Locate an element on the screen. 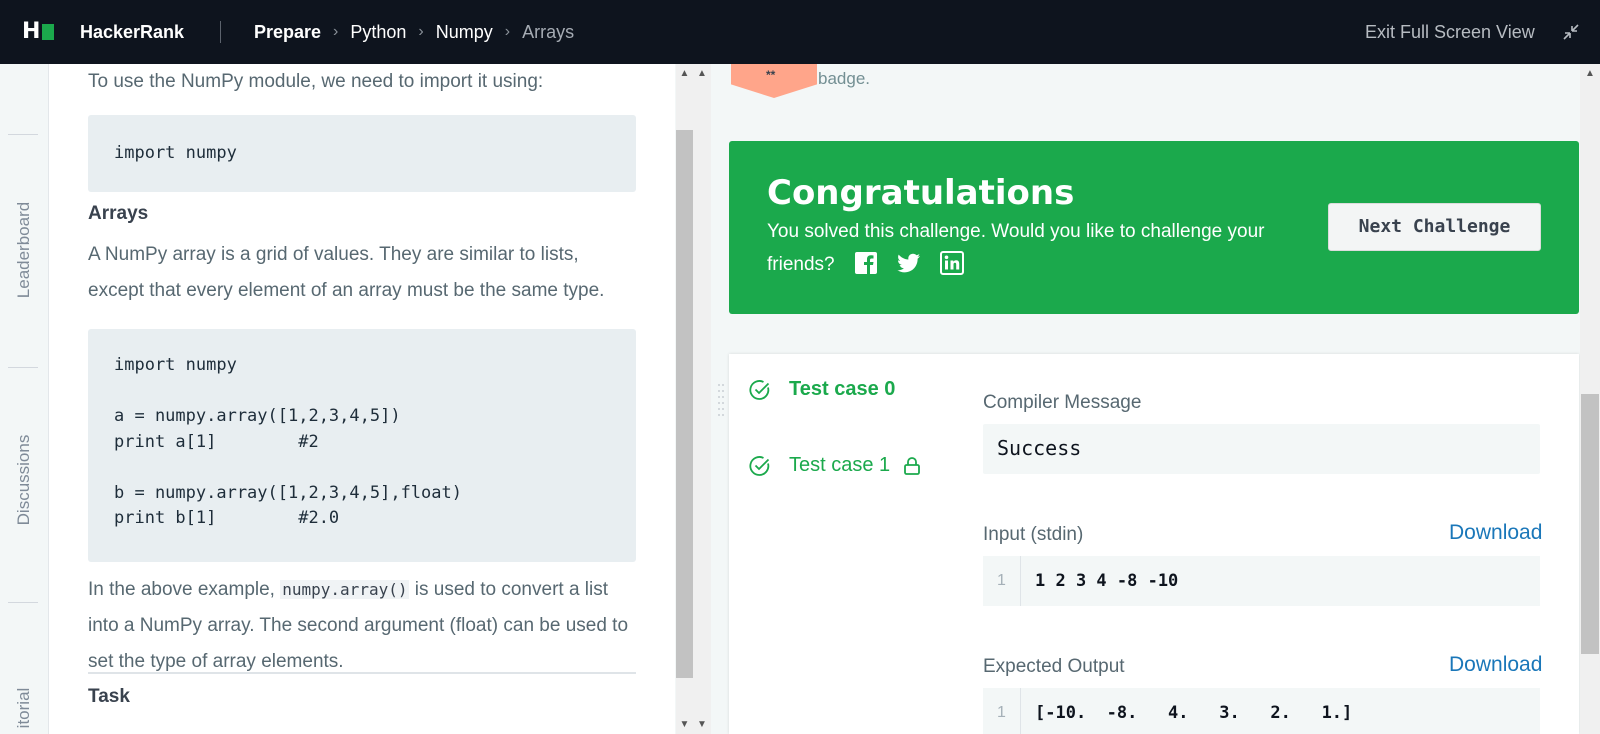 The height and width of the screenshot is (734, 1600). input-value: 1 2 3 4 -8 -10 is located at coordinates (1107, 581).